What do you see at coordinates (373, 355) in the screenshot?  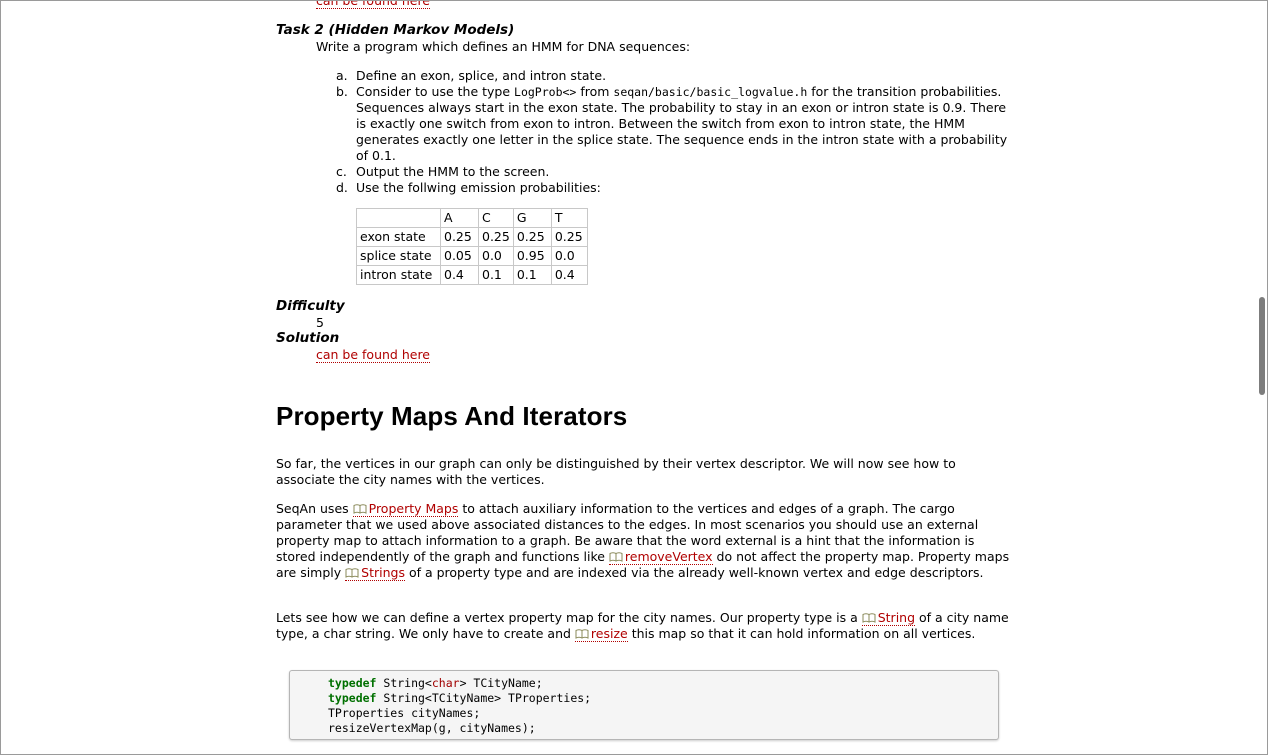 I see `solution-link: can be found here` at bounding box center [373, 355].